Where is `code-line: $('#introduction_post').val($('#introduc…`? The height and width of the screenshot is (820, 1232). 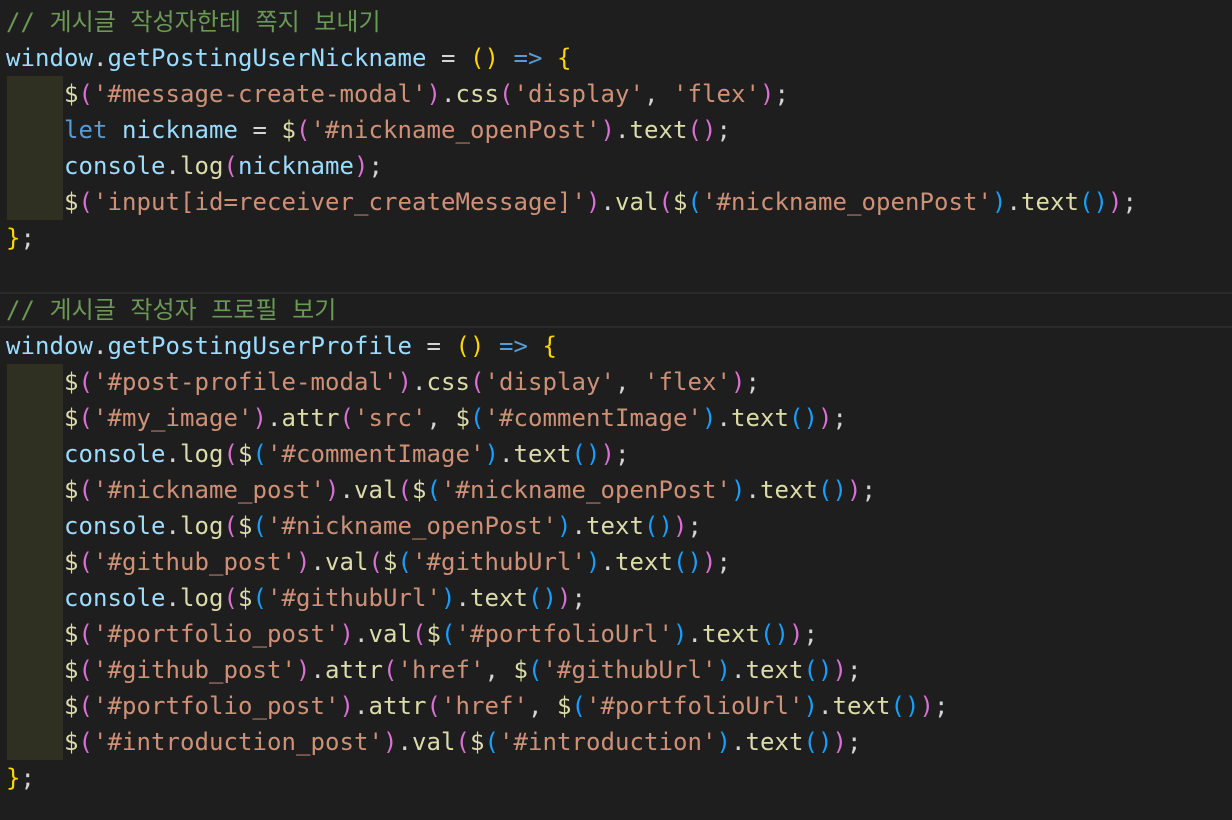 code-line: $('#introduction_post').val($('#introduc… is located at coordinates (616, 742).